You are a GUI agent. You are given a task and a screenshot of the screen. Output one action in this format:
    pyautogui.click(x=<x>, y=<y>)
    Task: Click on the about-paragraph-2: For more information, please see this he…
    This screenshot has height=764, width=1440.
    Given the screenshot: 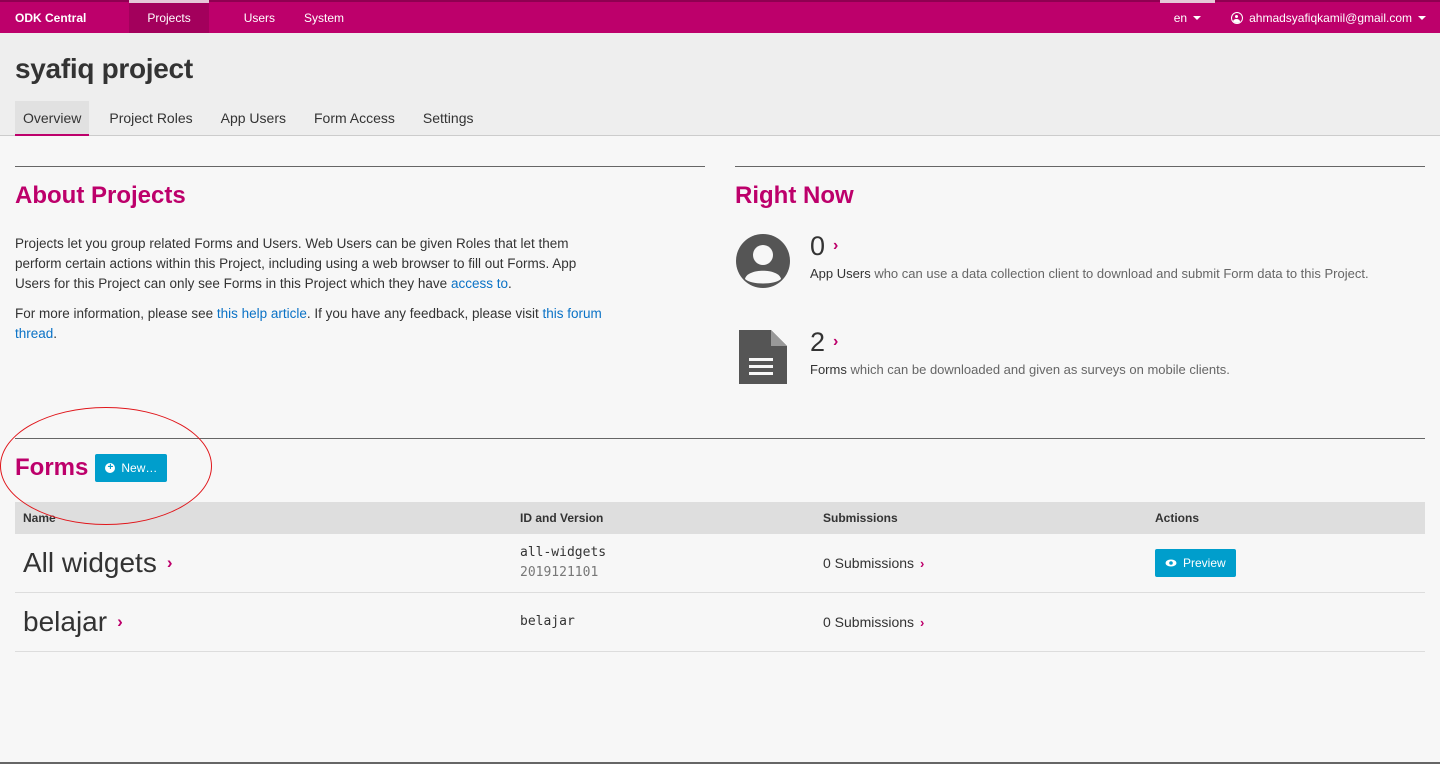 What is the action you would take?
    pyautogui.click(x=315, y=324)
    